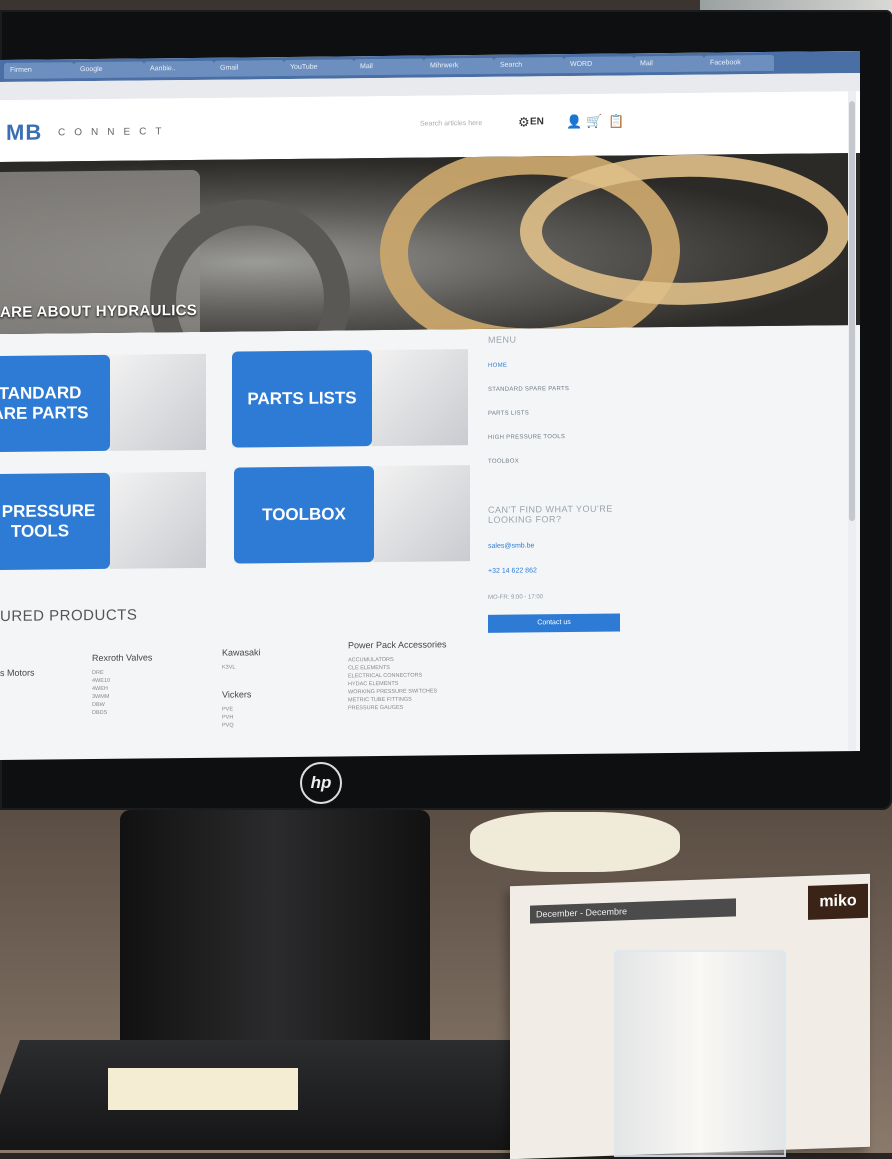 The height and width of the screenshot is (1159, 892). What do you see at coordinates (304, 515) in the screenshot?
I see `tile-label: TOOLBOX` at bounding box center [304, 515].